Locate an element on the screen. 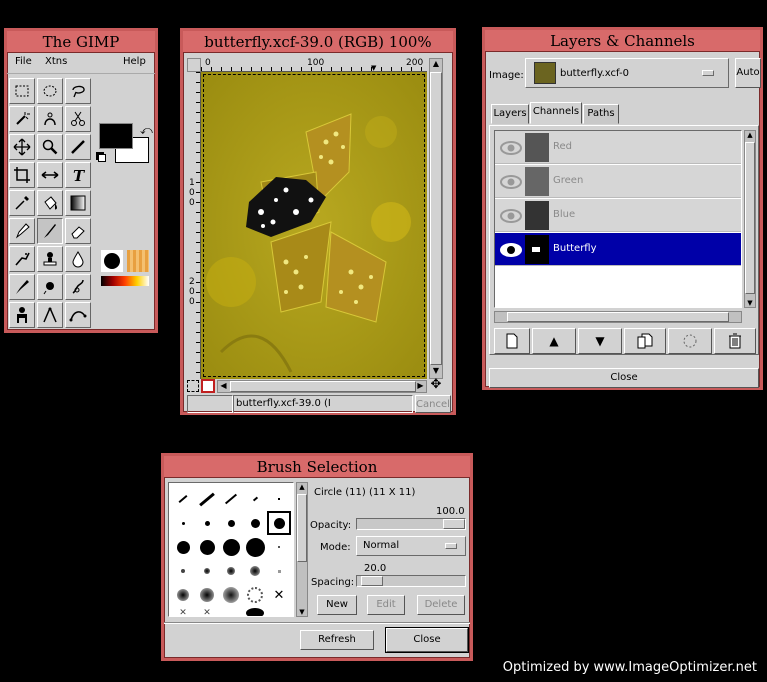 The height and width of the screenshot is (682, 767). new-brush-button: New is located at coordinates (337, 605).